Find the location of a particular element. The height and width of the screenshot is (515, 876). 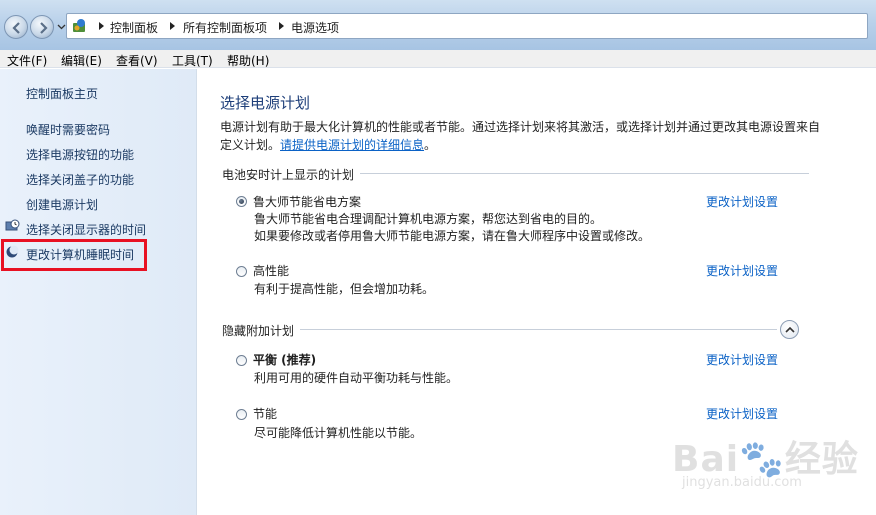

plan-name-high-performance: 高性能 is located at coordinates (271, 270).